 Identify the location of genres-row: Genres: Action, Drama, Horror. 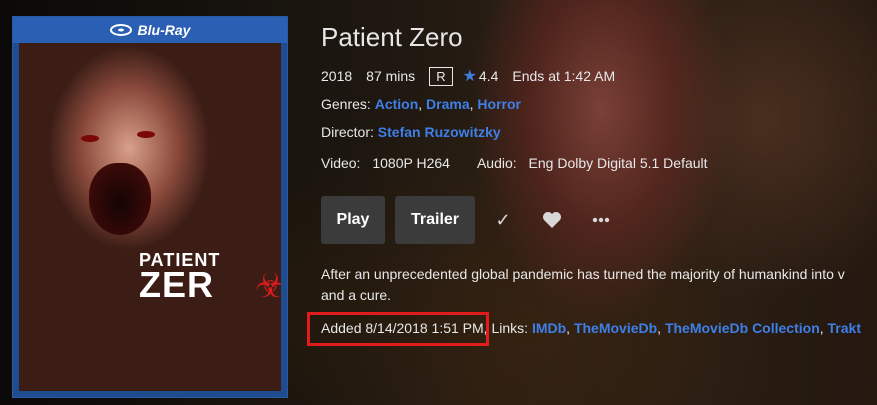
(421, 104).